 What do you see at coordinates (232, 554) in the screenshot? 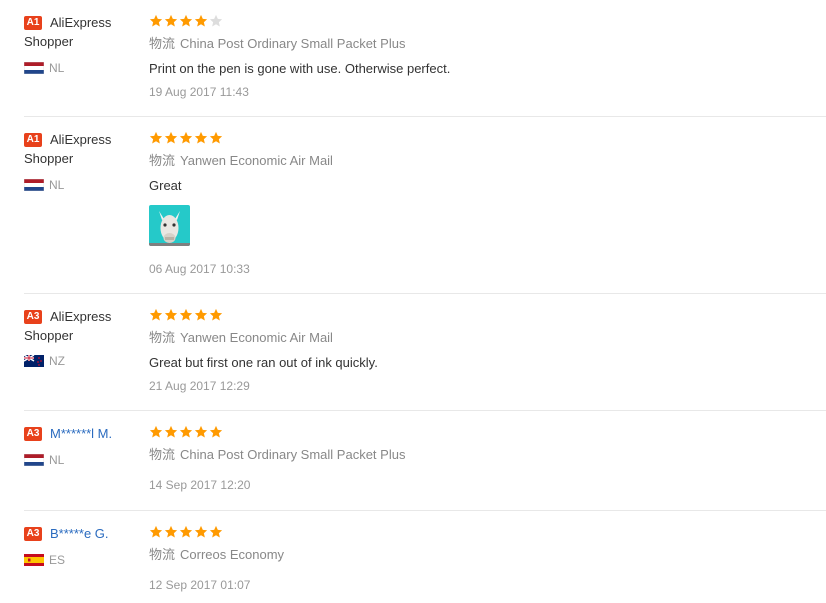
I see `logistics-method: Correos Economy` at bounding box center [232, 554].